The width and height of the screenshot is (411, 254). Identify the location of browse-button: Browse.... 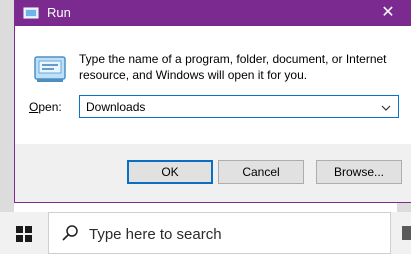
(359, 172).